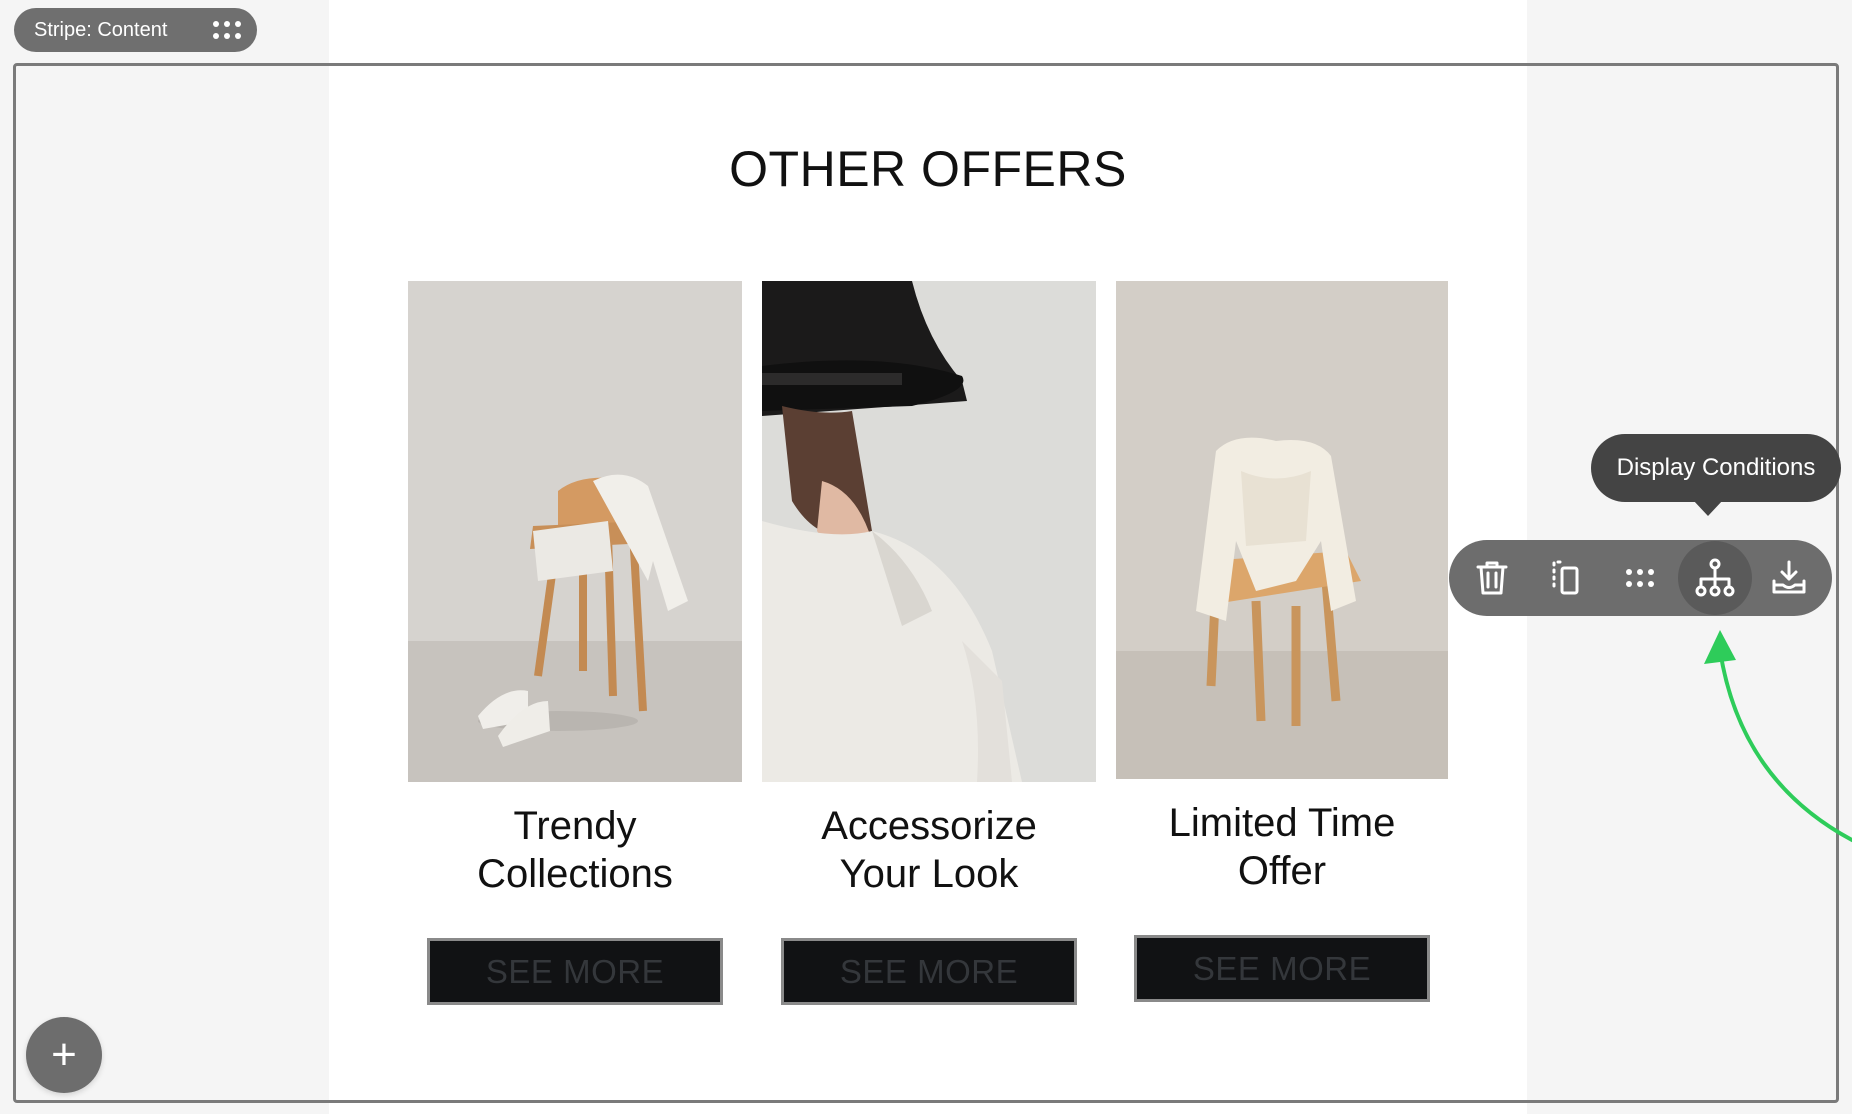  Describe the element at coordinates (64, 1055) in the screenshot. I see `add-block-button: +` at that location.